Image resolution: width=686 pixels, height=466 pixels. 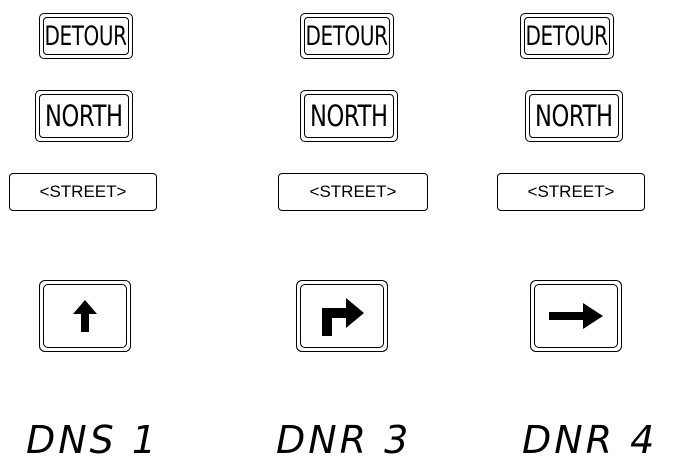 I want to click on right-arrow-icon, so click(x=576, y=316).